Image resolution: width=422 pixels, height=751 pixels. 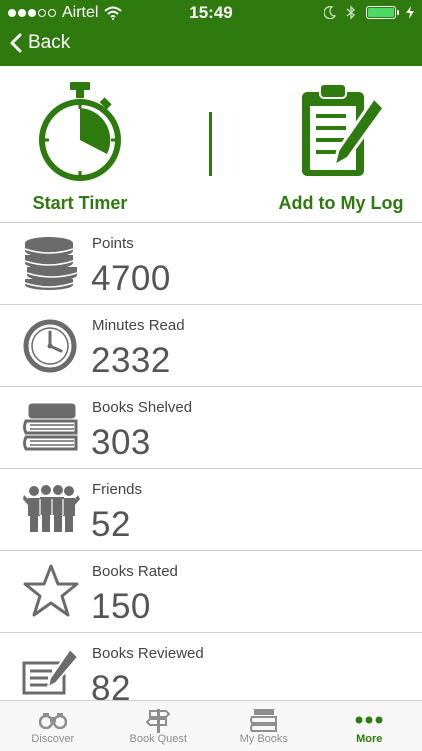 What do you see at coordinates (159, 739) in the screenshot?
I see `tab-label: Book Quest` at bounding box center [159, 739].